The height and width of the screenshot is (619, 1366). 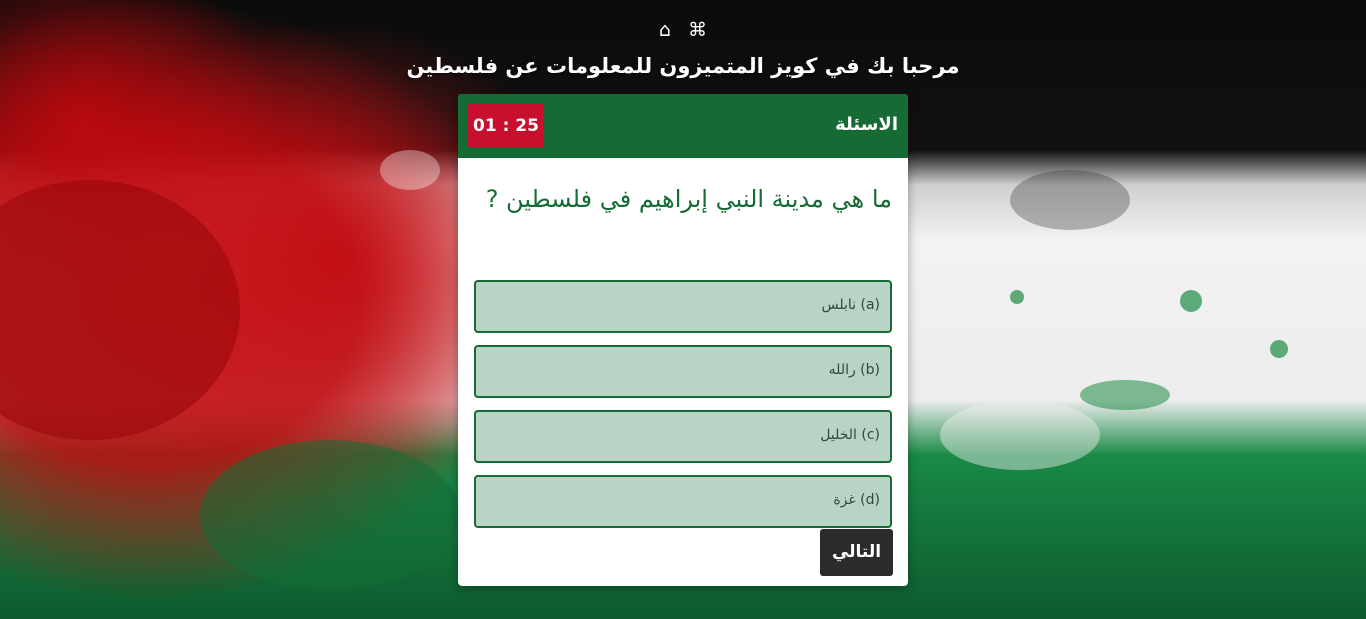 What do you see at coordinates (683, 30) in the screenshot?
I see `header-icon-bar: ⌂ ⌘` at bounding box center [683, 30].